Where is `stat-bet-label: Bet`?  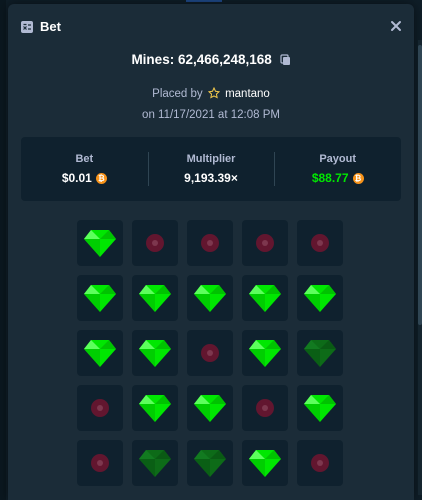 stat-bet-label: Bet is located at coordinates (84, 159).